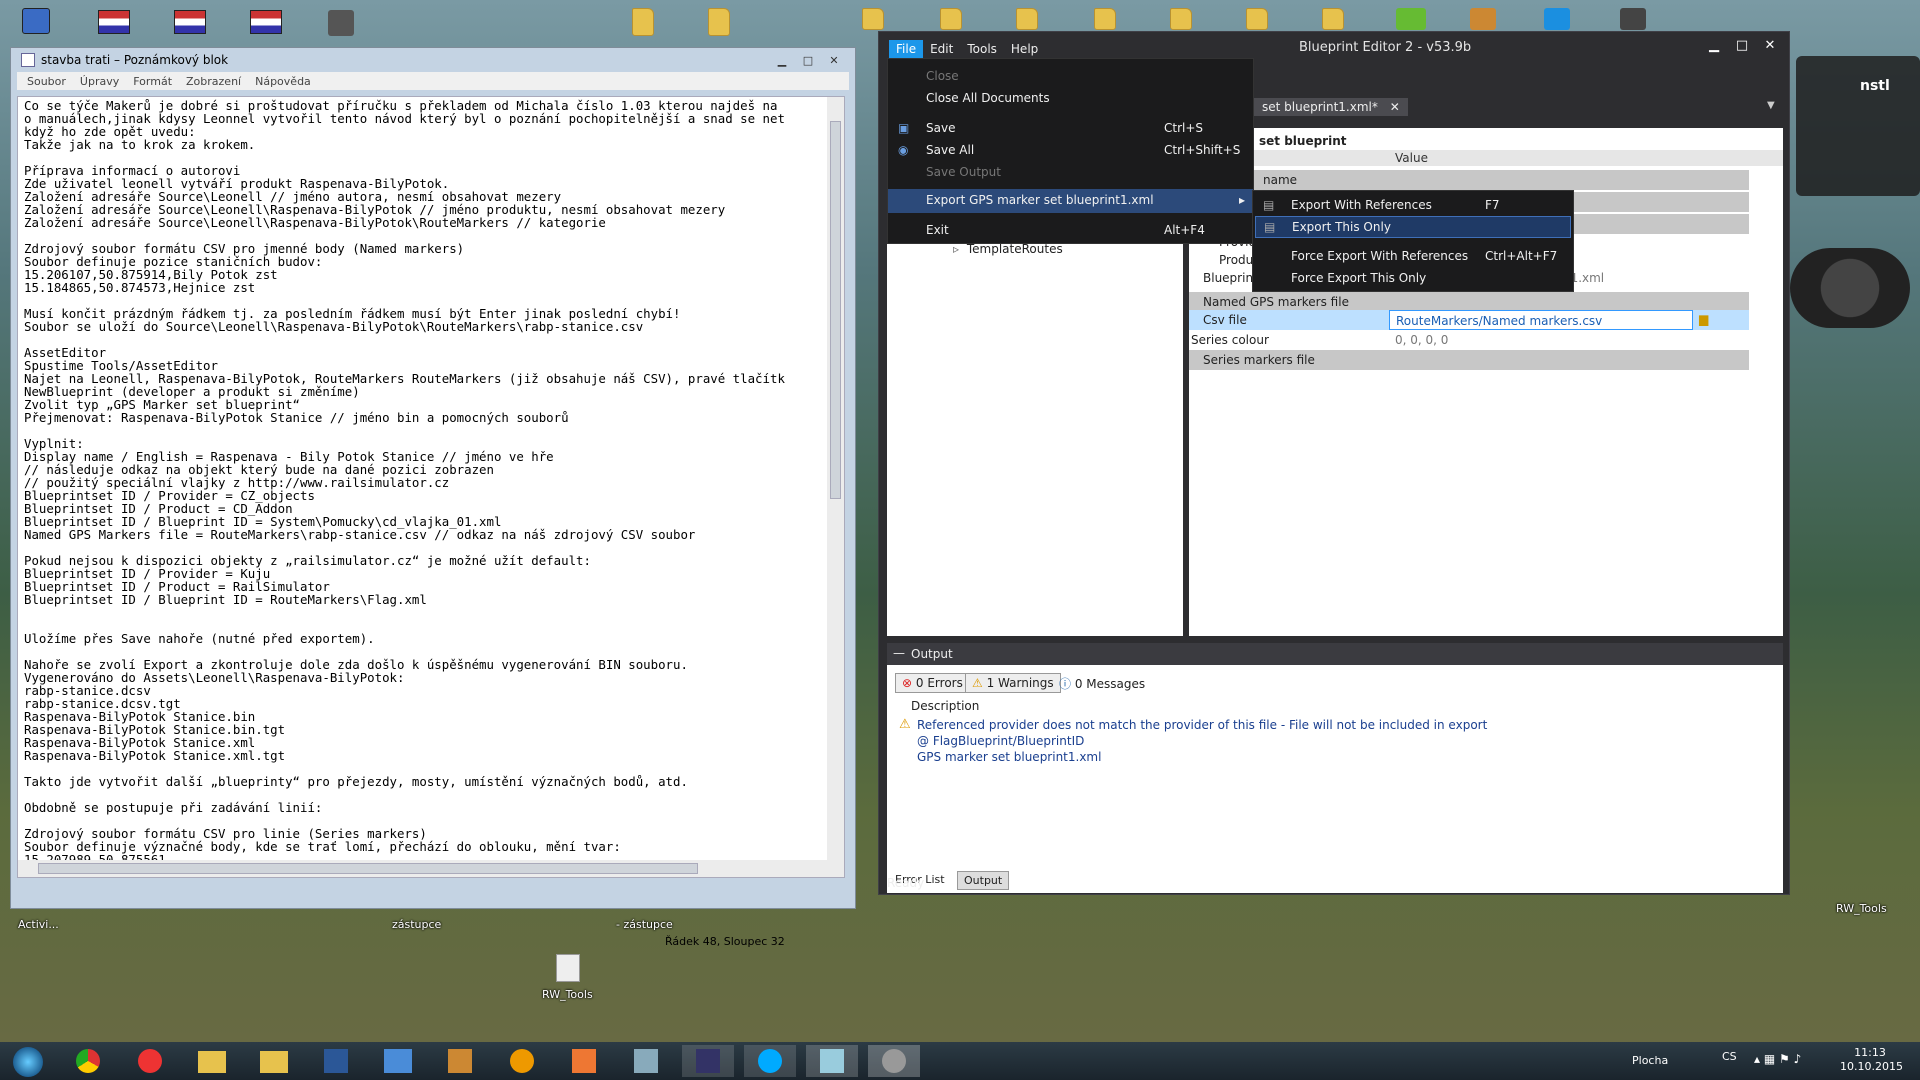 The image size is (1920, 1080). Describe the element at coordinates (932, 683) in the screenshot. I see `errors-filter: ⊗ 0 Errors` at that location.